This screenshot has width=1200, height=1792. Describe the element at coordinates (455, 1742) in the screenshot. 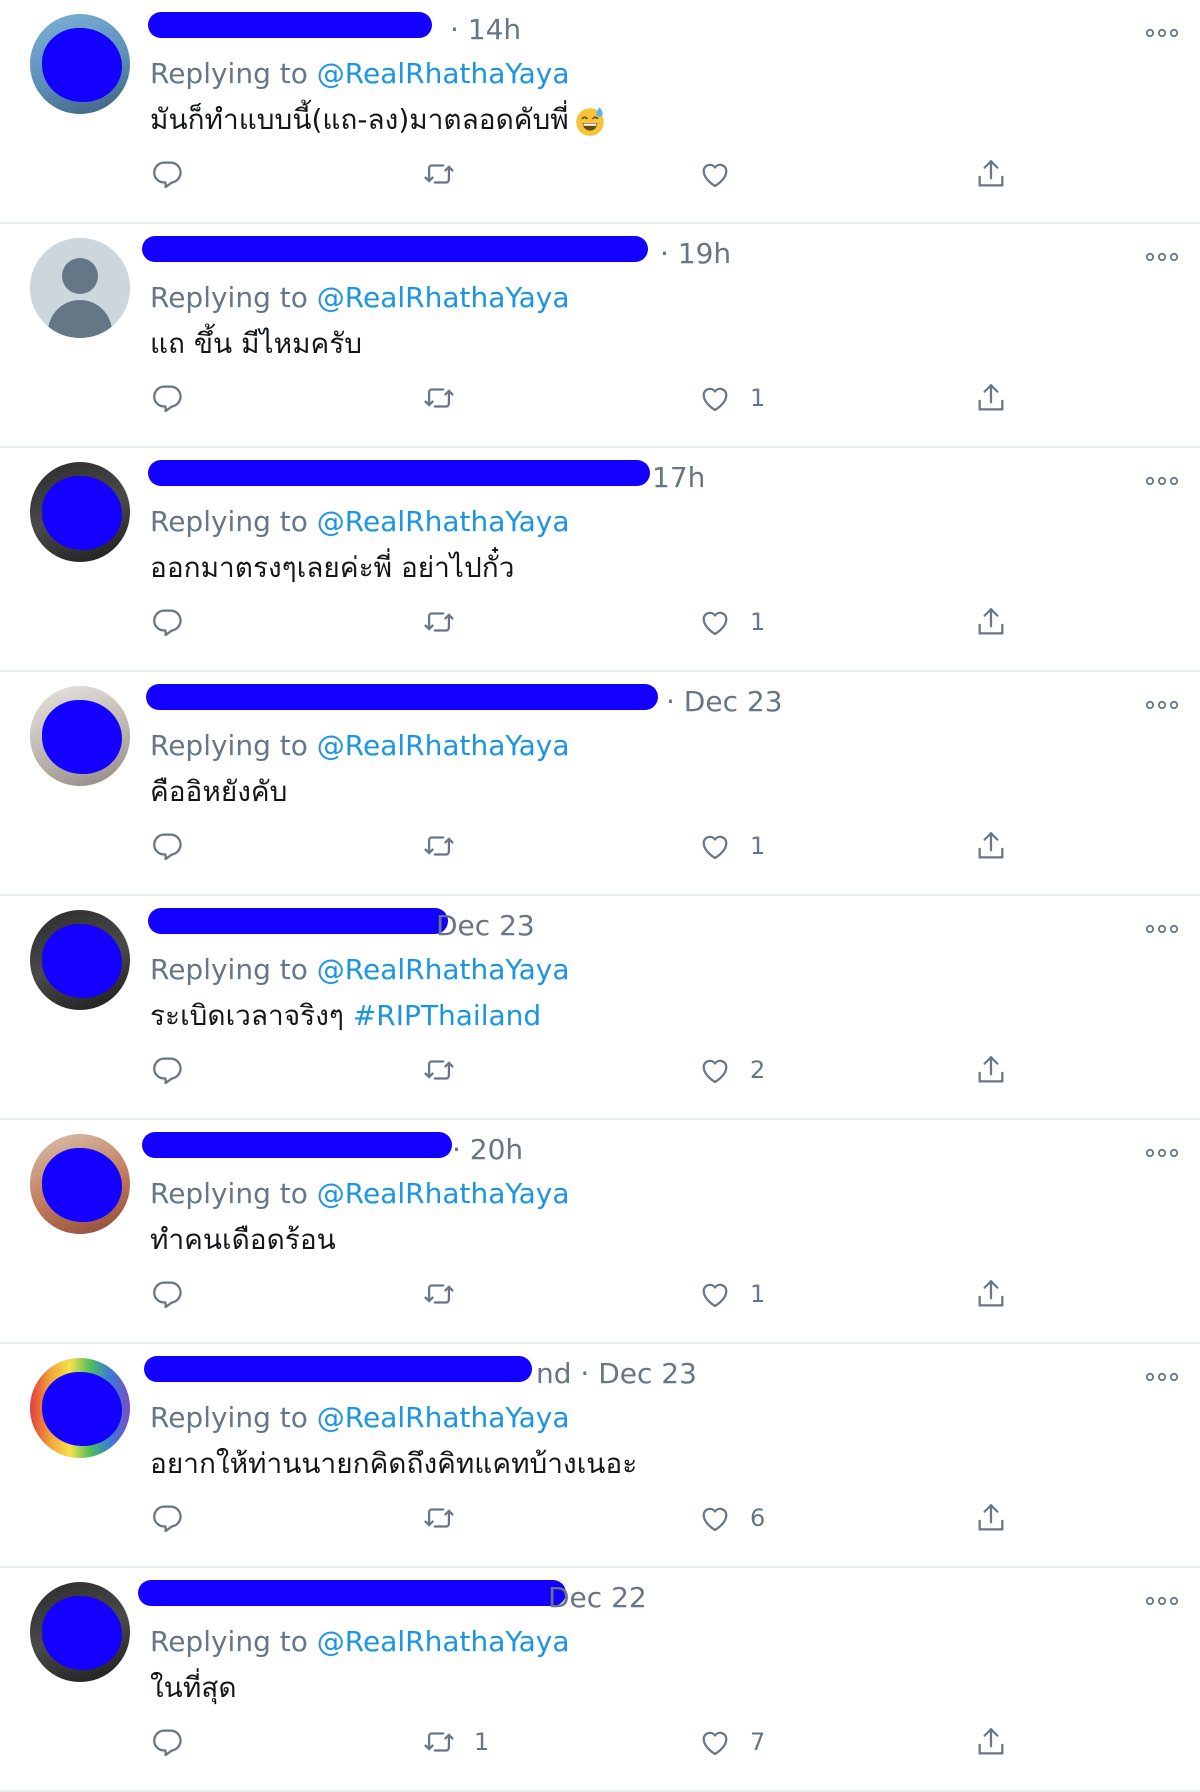

I see `retweet-button: 1` at that location.